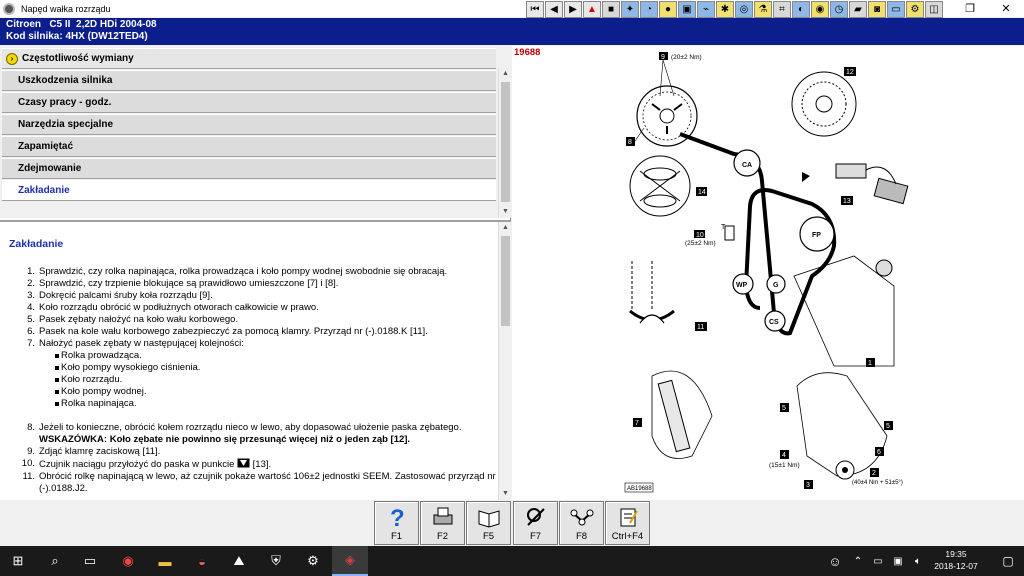 The width and height of the screenshot is (1024, 576). Describe the element at coordinates (877, 9) in the screenshot. I see `car-icon: ◙` at that location.